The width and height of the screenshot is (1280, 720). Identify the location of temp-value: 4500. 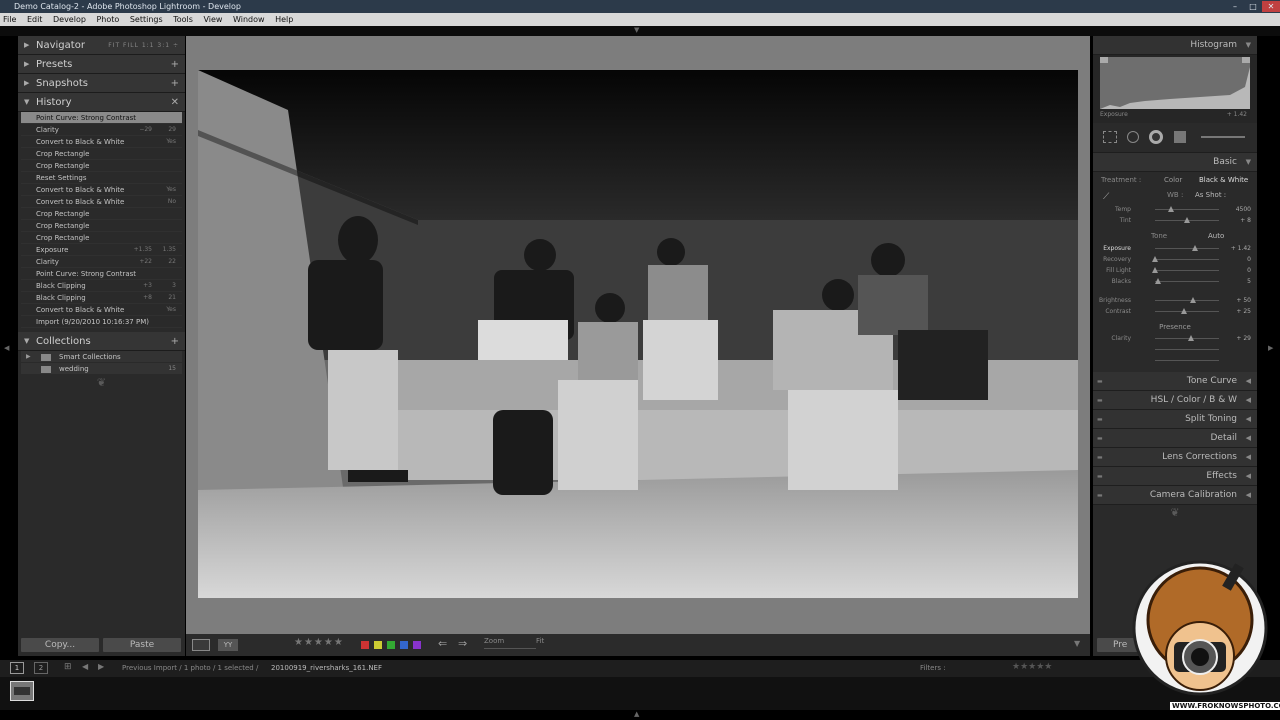
(1243, 209).